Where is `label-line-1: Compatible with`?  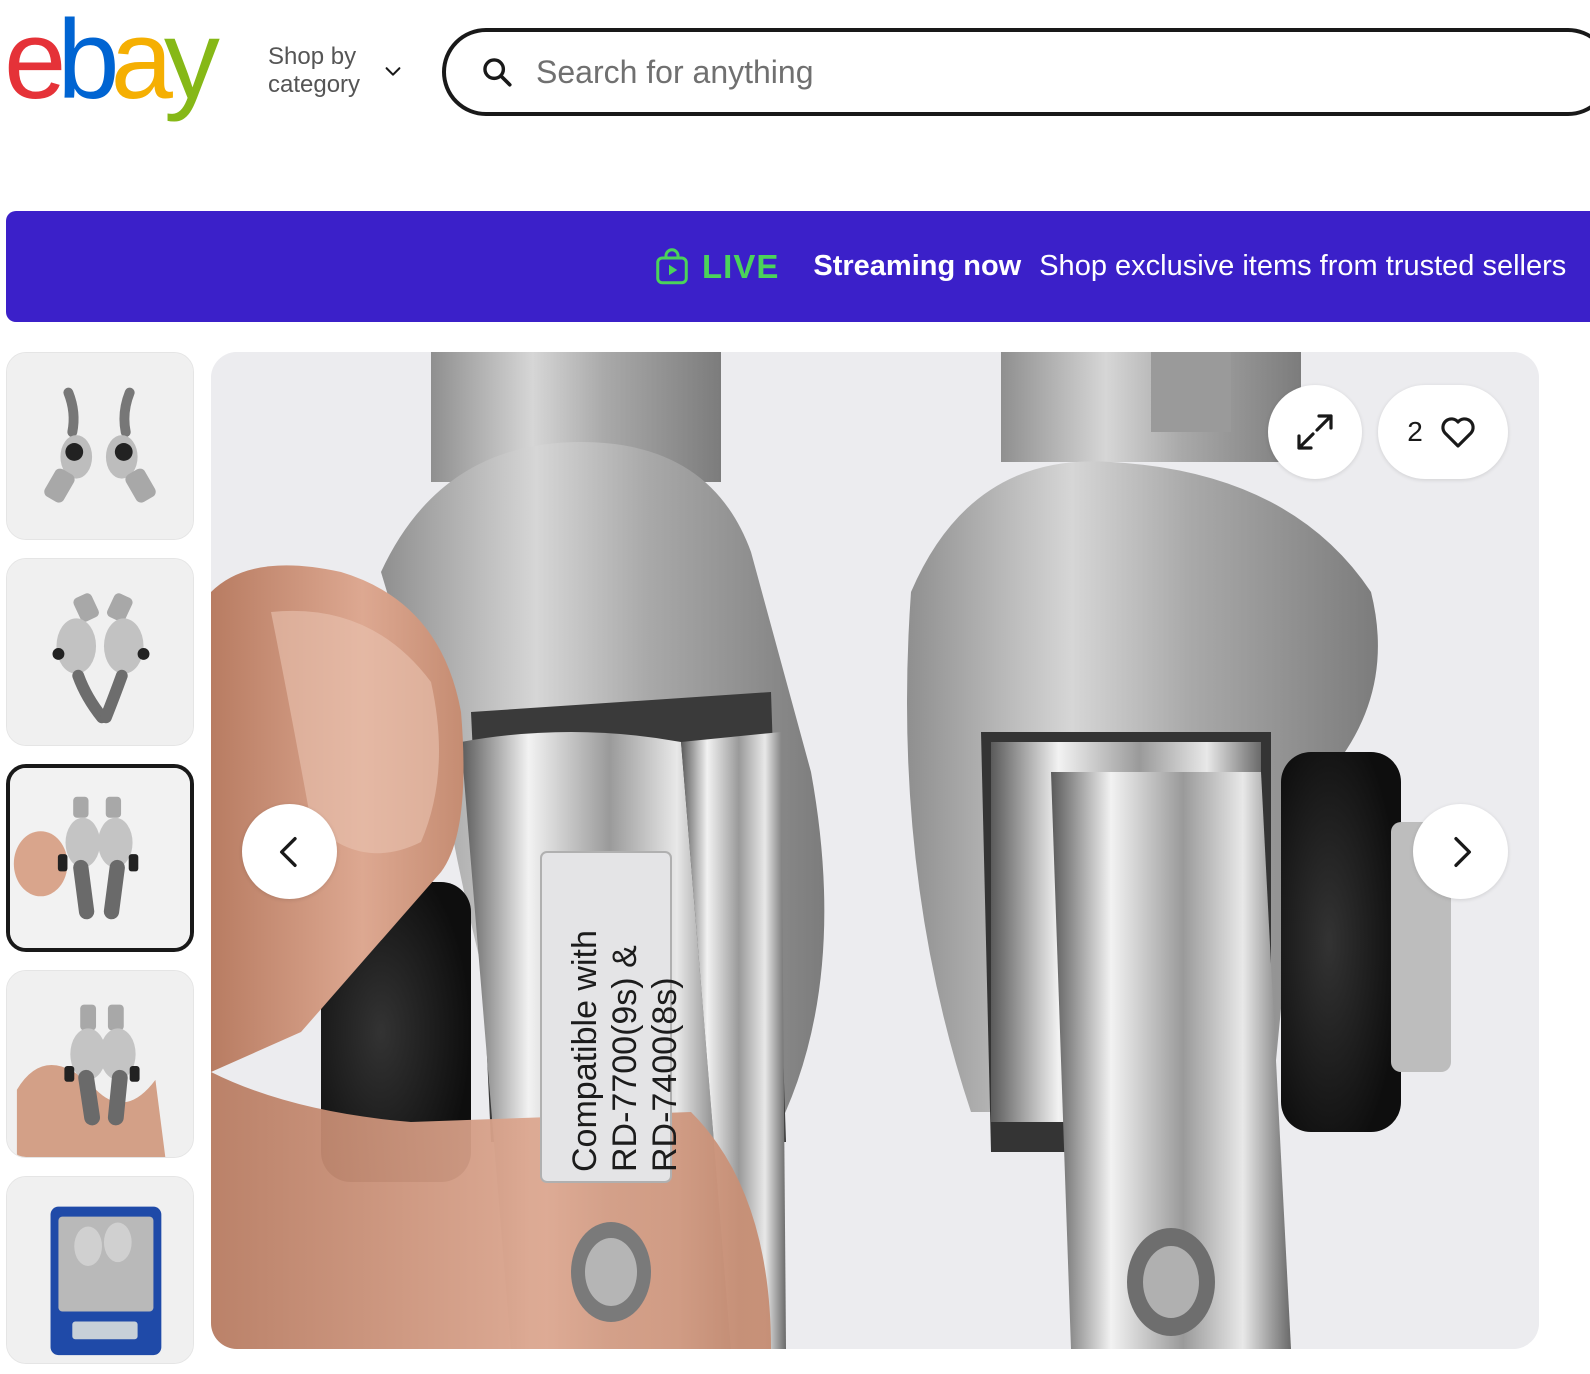 label-line-1: Compatible with is located at coordinates (585, 1051).